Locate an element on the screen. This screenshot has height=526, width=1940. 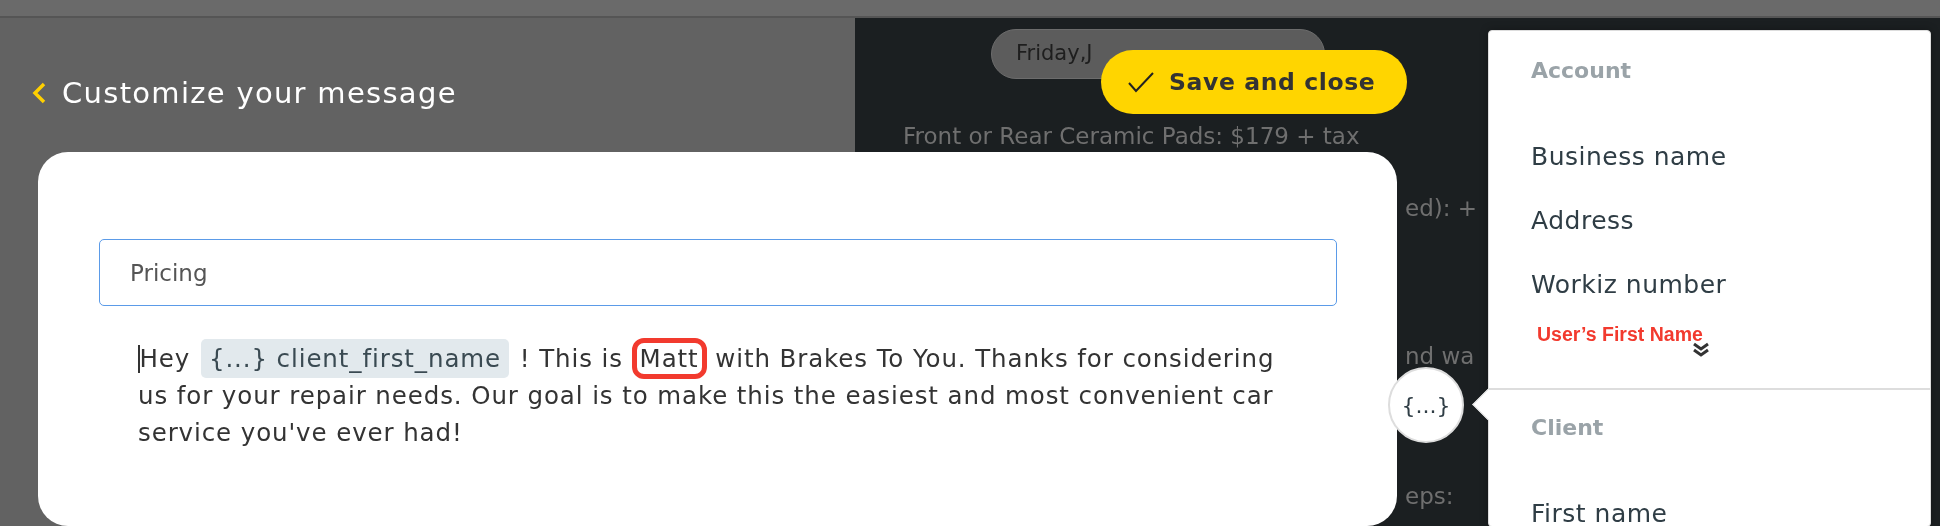
section-heading: Account is located at coordinates (1581, 71).